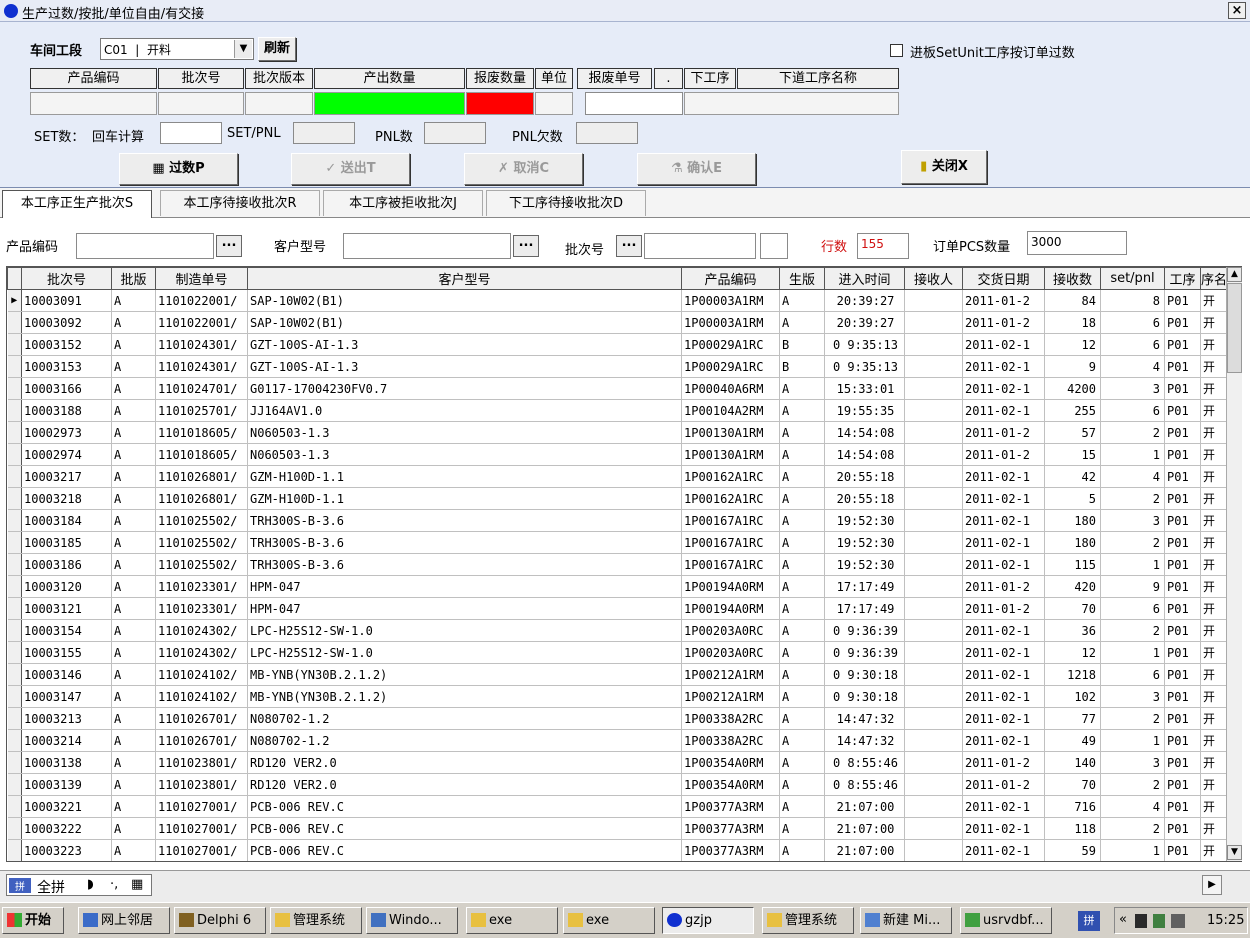  I want to click on grid-cell: 15:33:01, so click(864, 388).